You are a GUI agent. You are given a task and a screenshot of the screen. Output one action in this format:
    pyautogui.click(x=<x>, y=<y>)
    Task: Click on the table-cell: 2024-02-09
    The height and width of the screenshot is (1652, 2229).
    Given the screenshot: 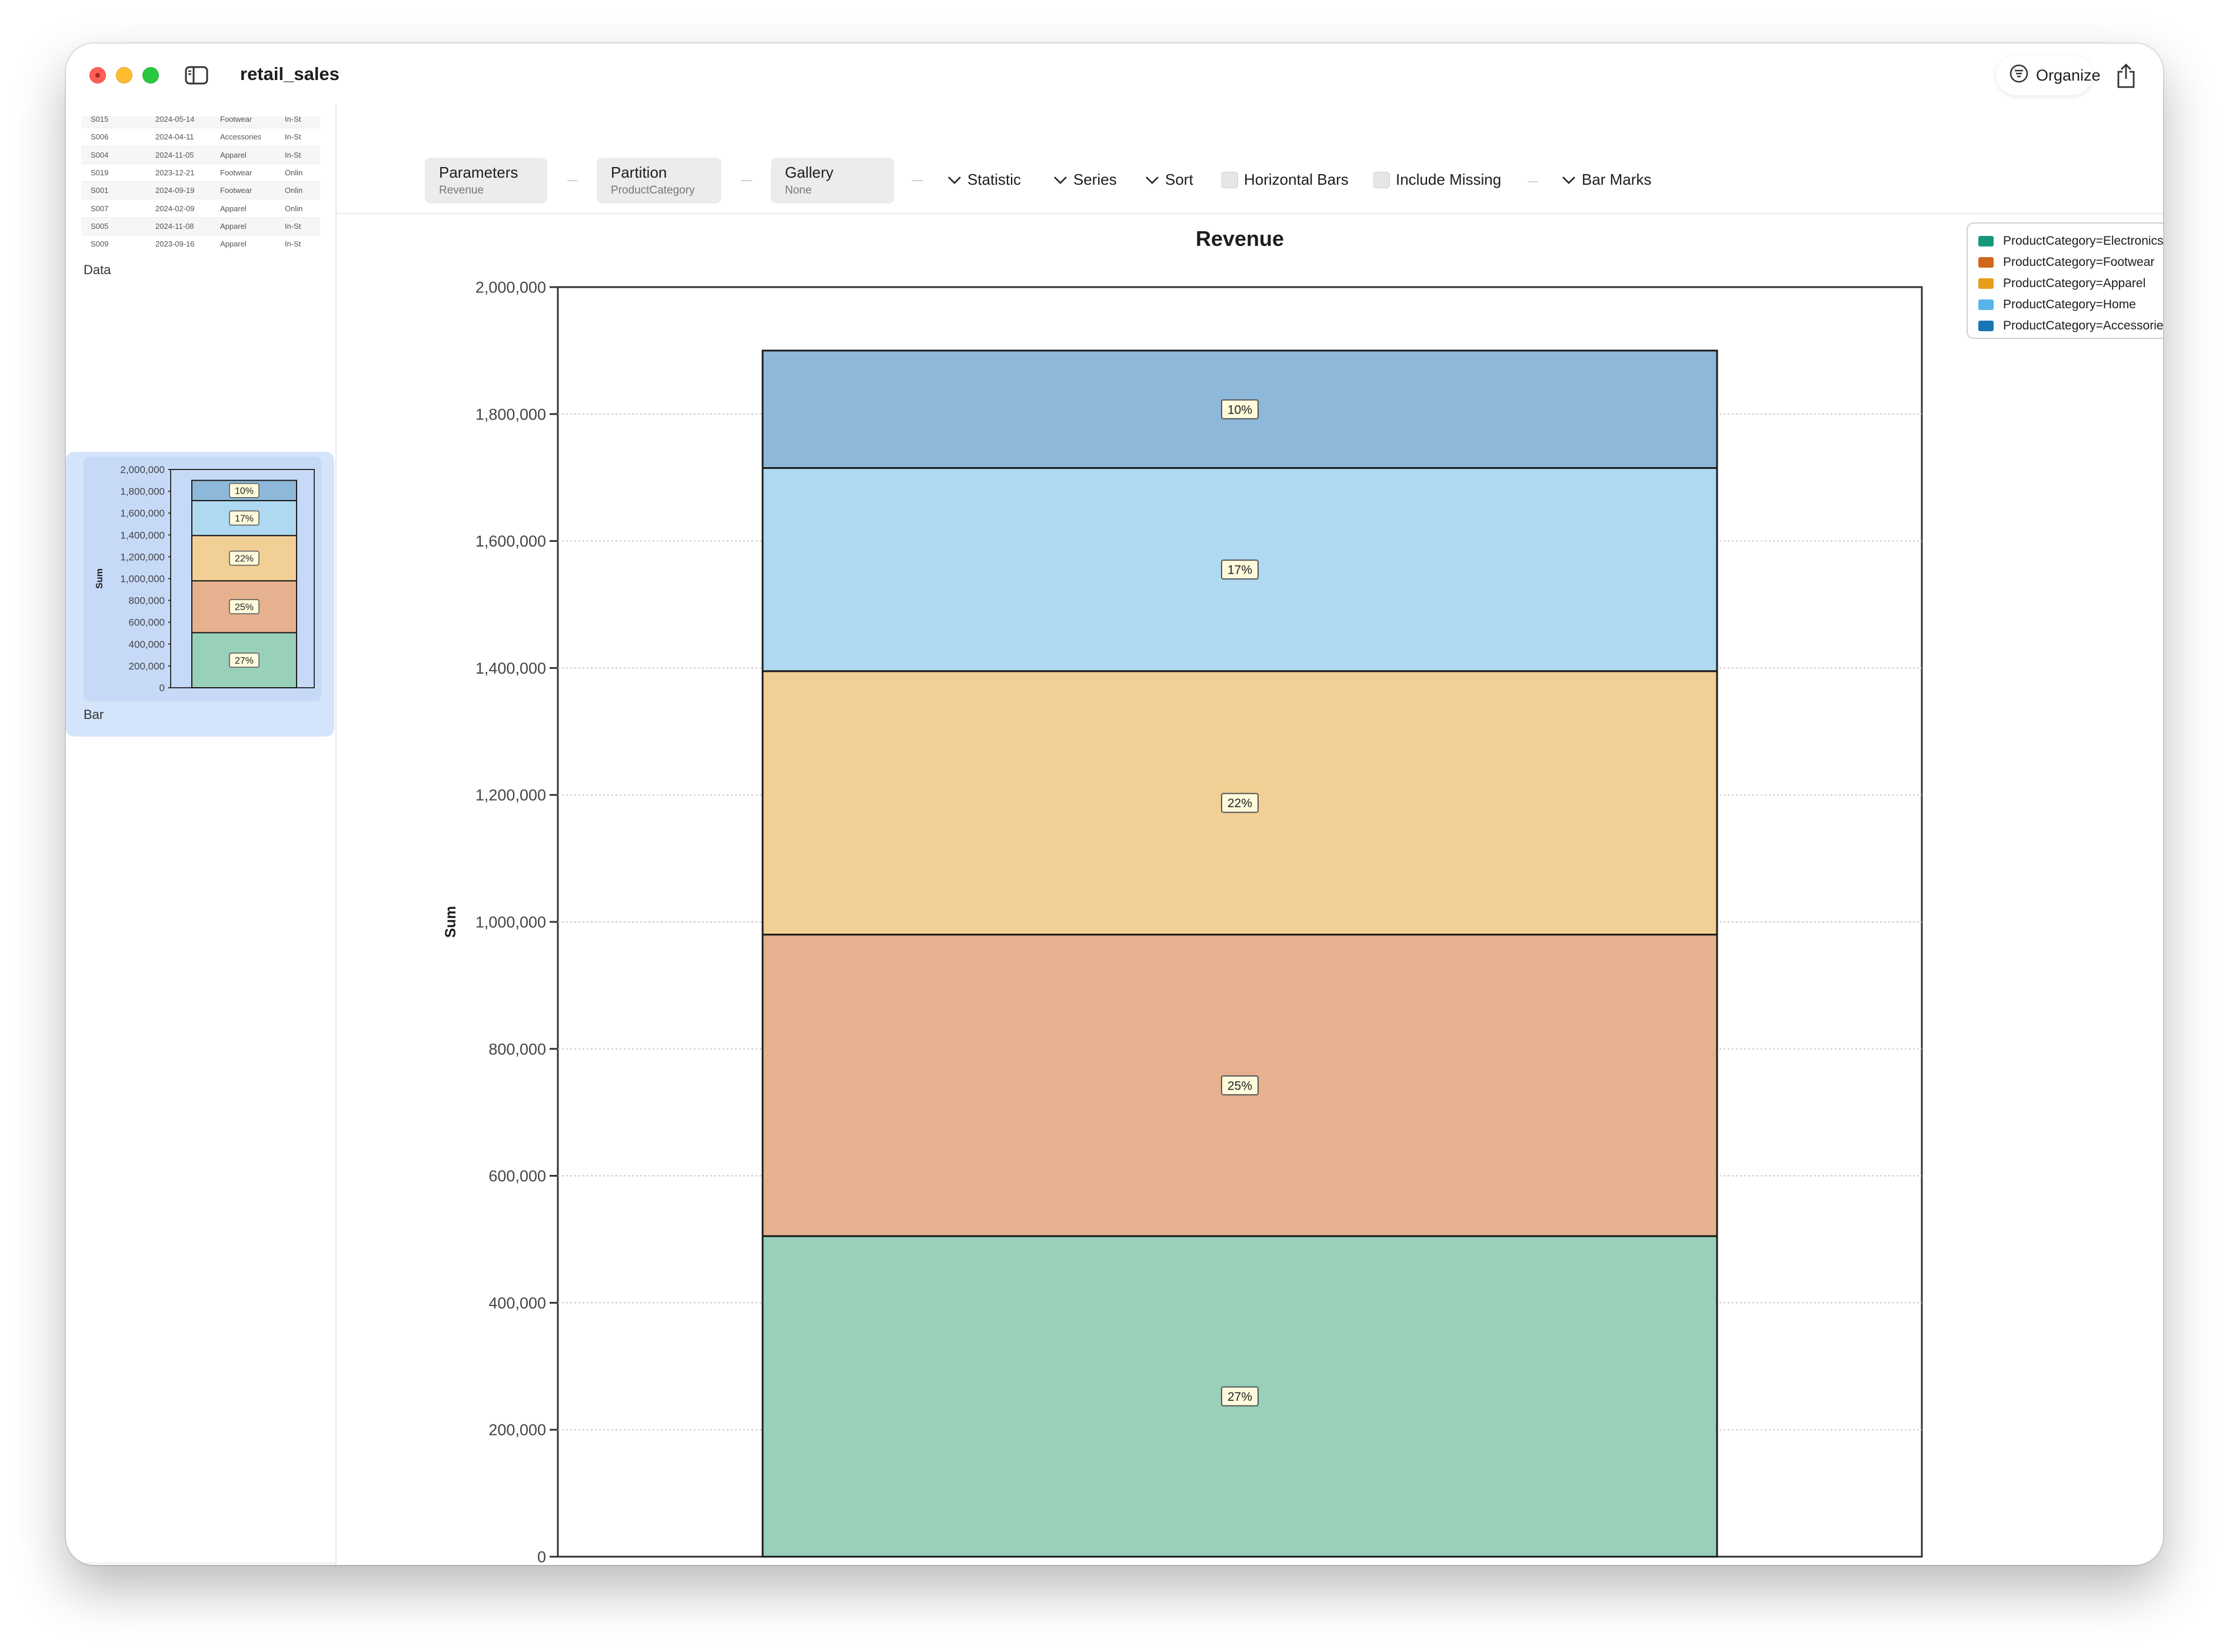 What is the action you would take?
    pyautogui.click(x=187, y=208)
    